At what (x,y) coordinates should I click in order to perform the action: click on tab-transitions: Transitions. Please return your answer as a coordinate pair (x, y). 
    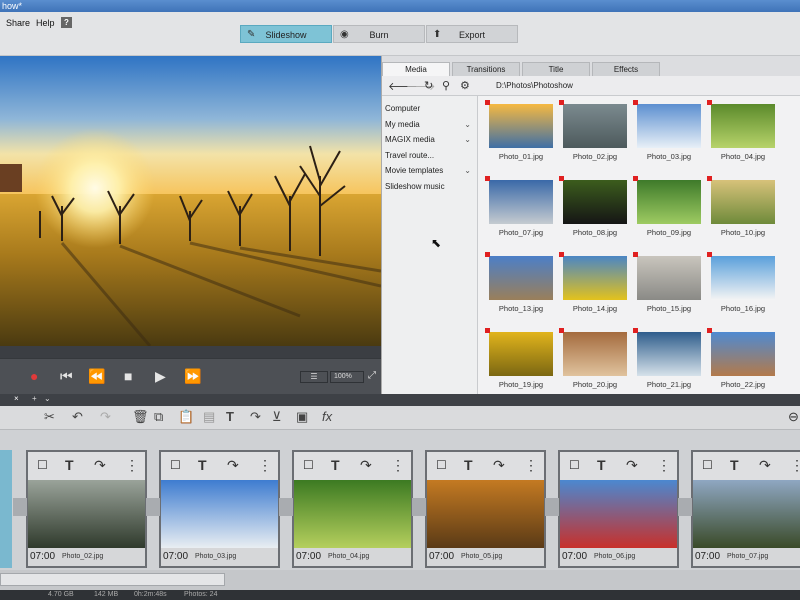
    Looking at the image, I should click on (486, 69).